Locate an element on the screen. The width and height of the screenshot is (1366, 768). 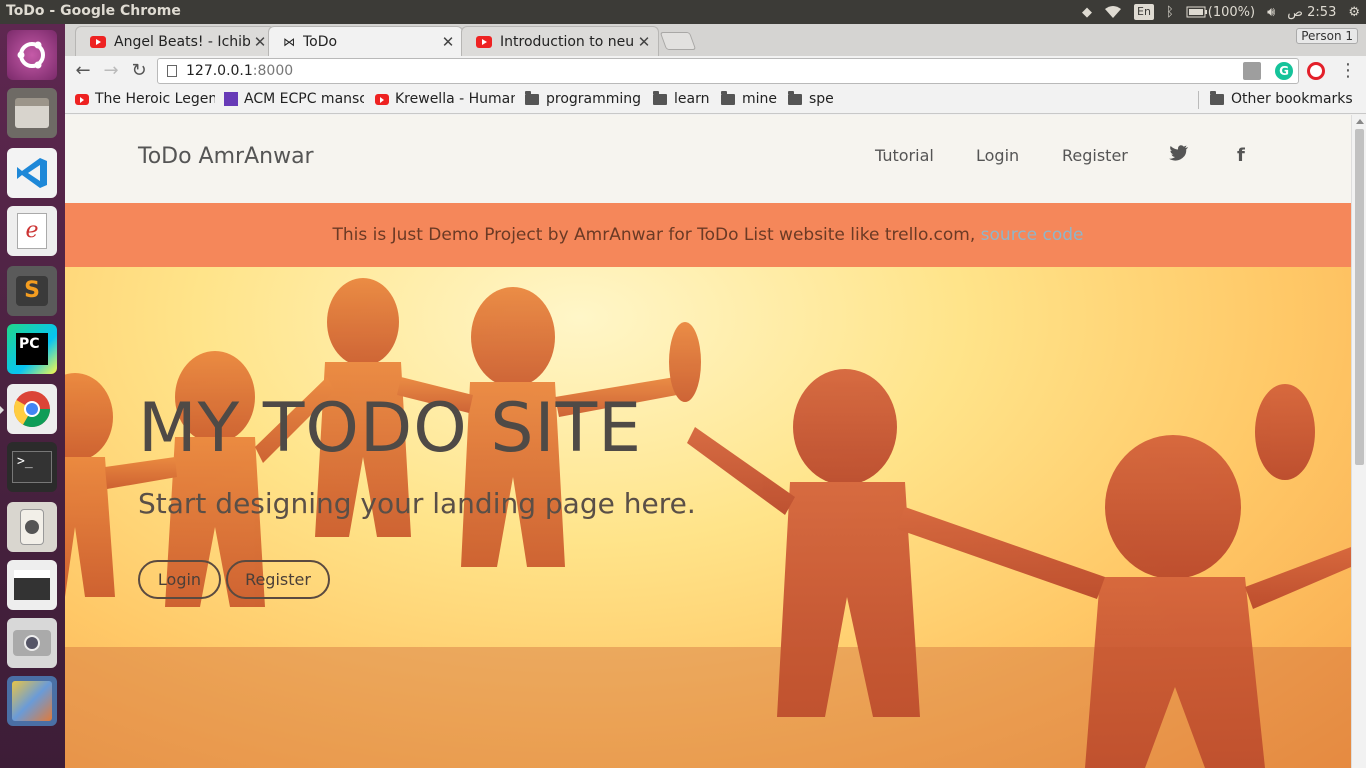
reload-icon: ↻ is located at coordinates (139, 71).